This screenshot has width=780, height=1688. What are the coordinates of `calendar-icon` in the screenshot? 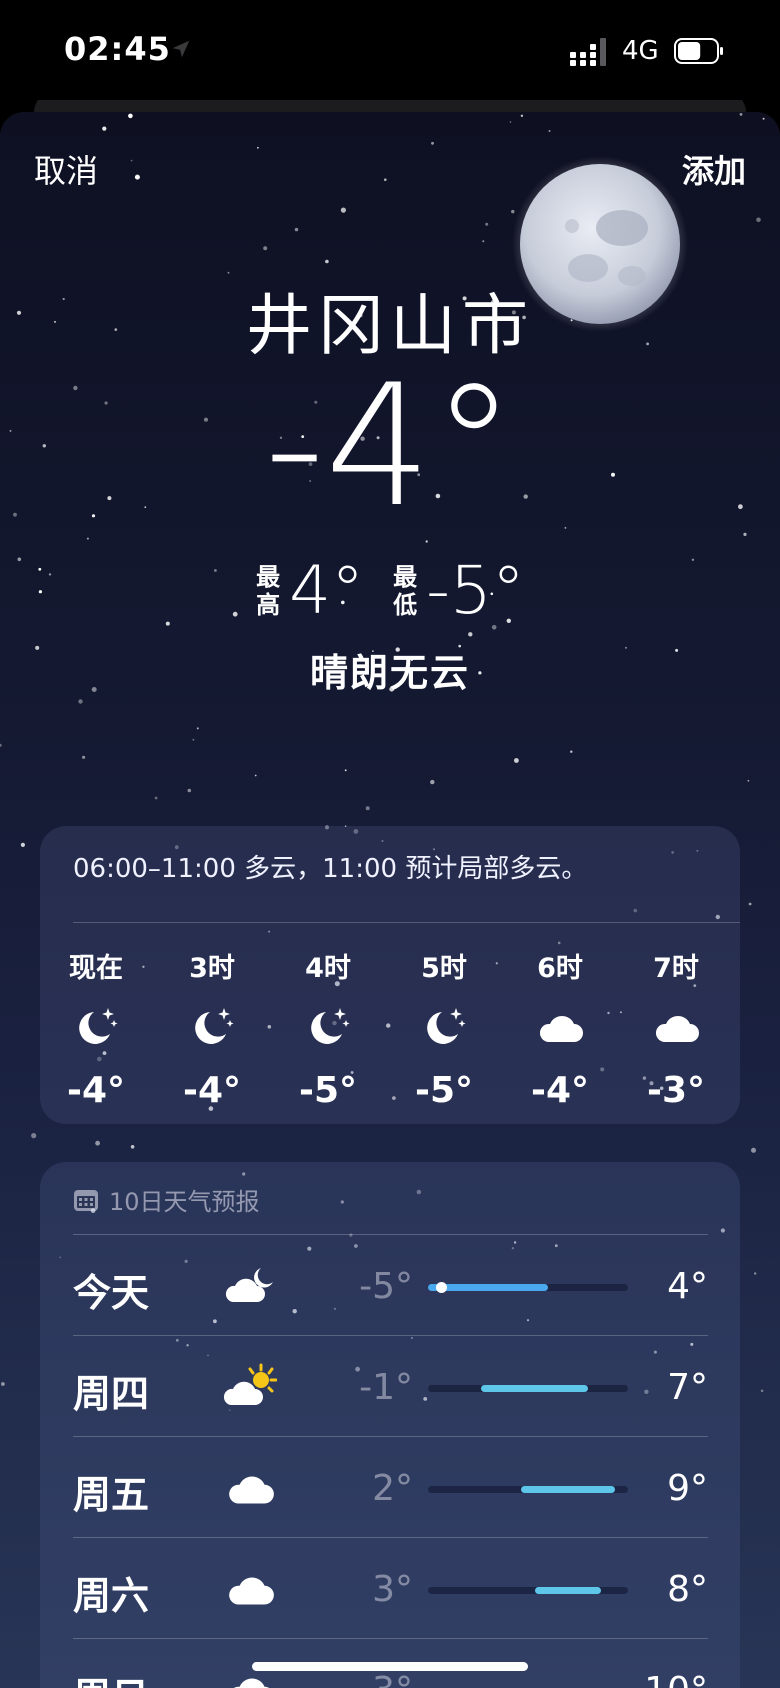 It's located at (86, 1200).